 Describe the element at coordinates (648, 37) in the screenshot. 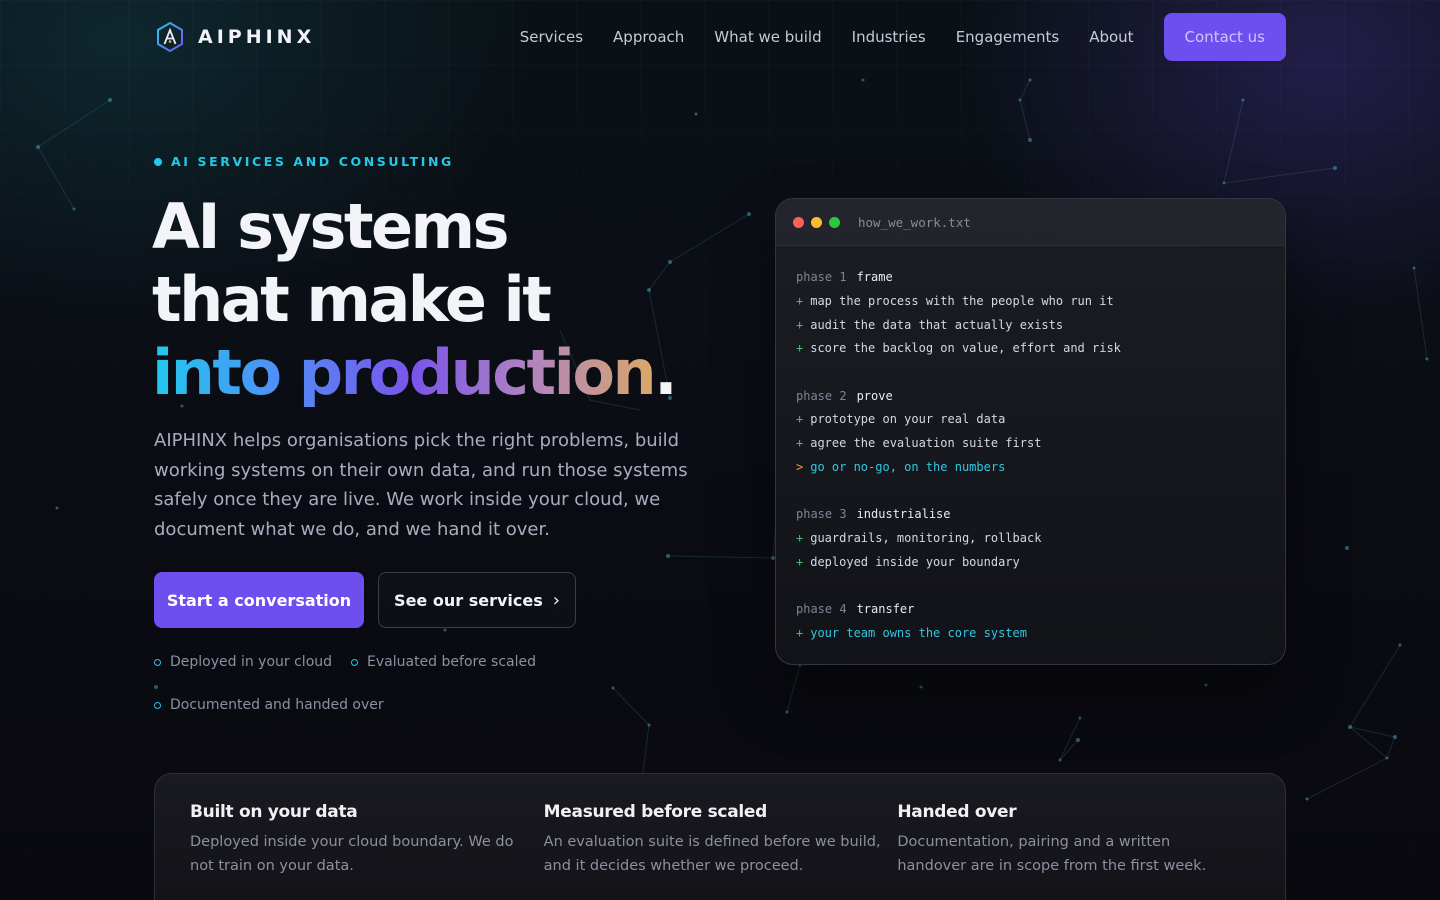

I see `nav-link-approach: Approach` at that location.